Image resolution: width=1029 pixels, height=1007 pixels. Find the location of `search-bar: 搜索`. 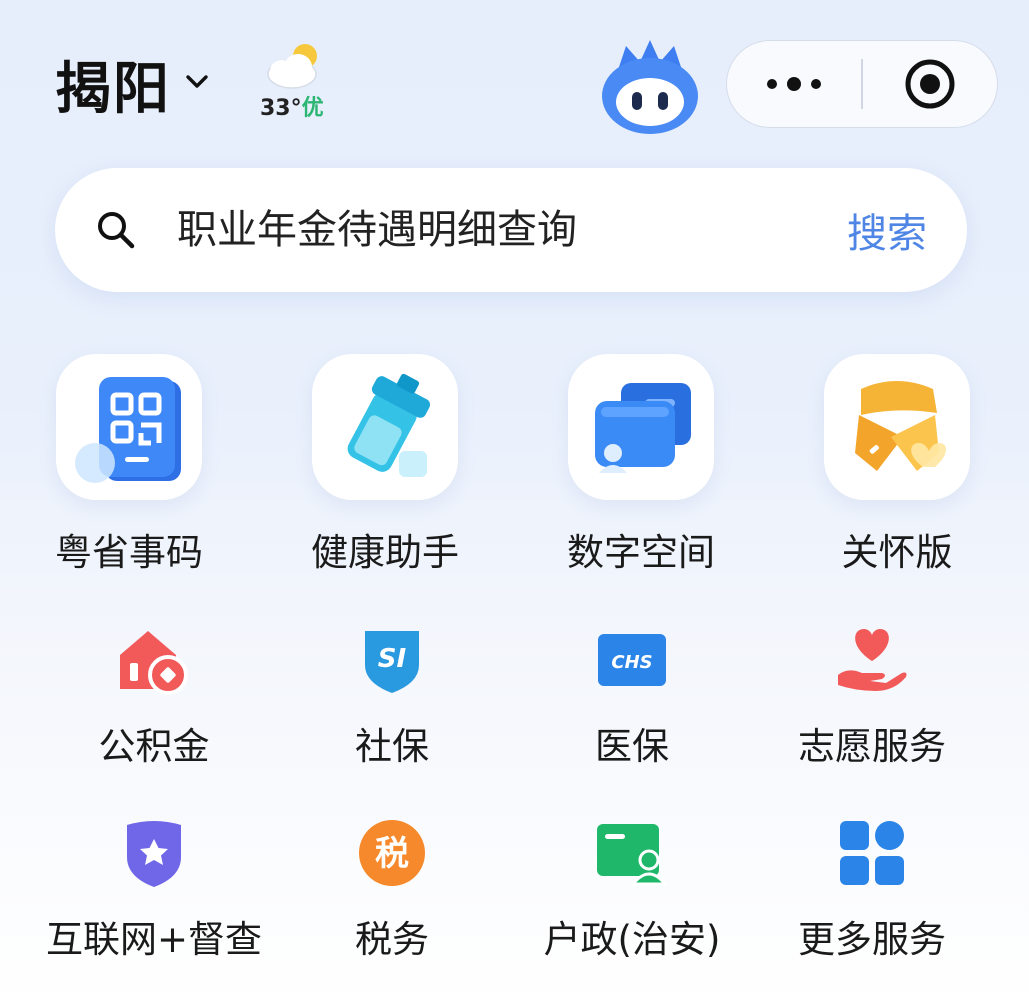

search-bar: 搜索 is located at coordinates (511, 230).